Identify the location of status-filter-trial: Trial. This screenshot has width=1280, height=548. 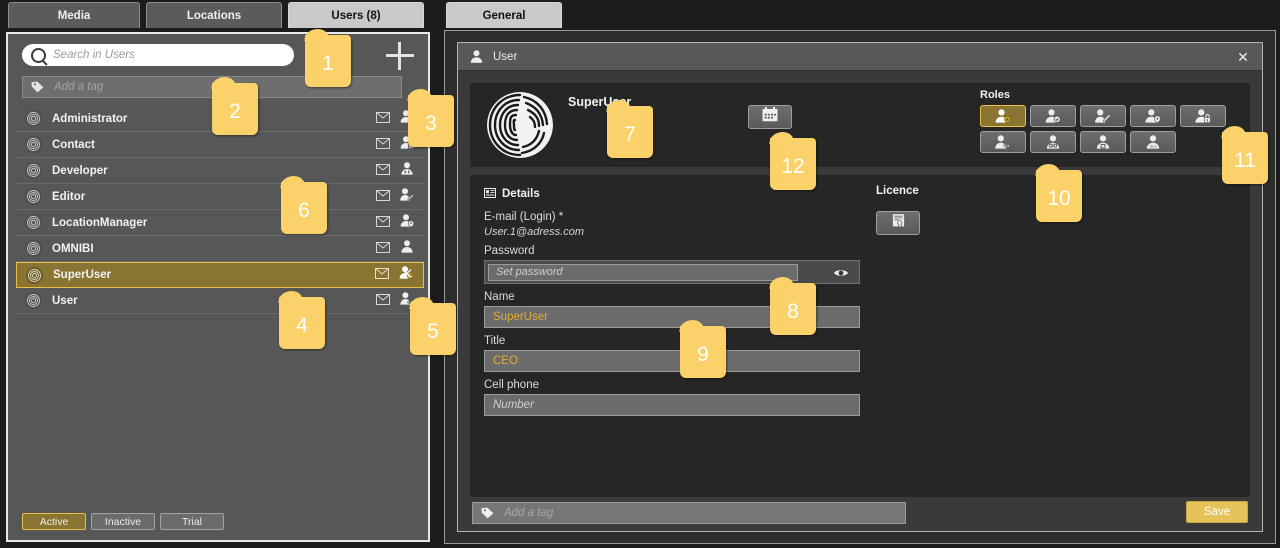
(192, 521).